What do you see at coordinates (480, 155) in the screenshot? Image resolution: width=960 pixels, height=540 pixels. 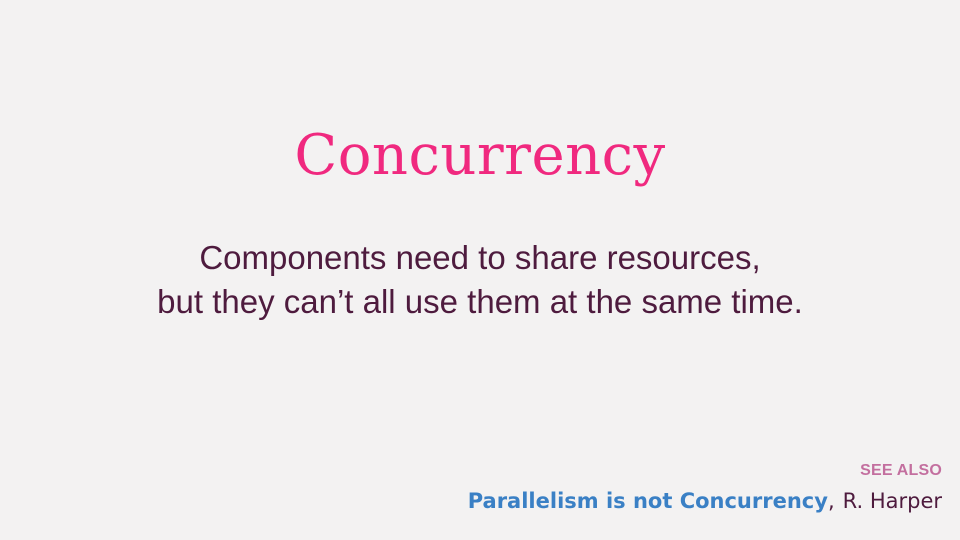 I see `slide-title: Concurrency` at bounding box center [480, 155].